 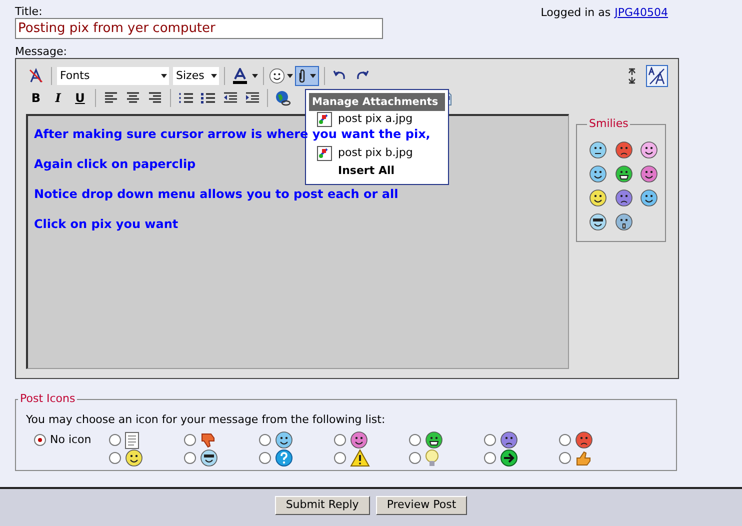 I want to click on menu-header: Manage Attachments, so click(x=377, y=102).